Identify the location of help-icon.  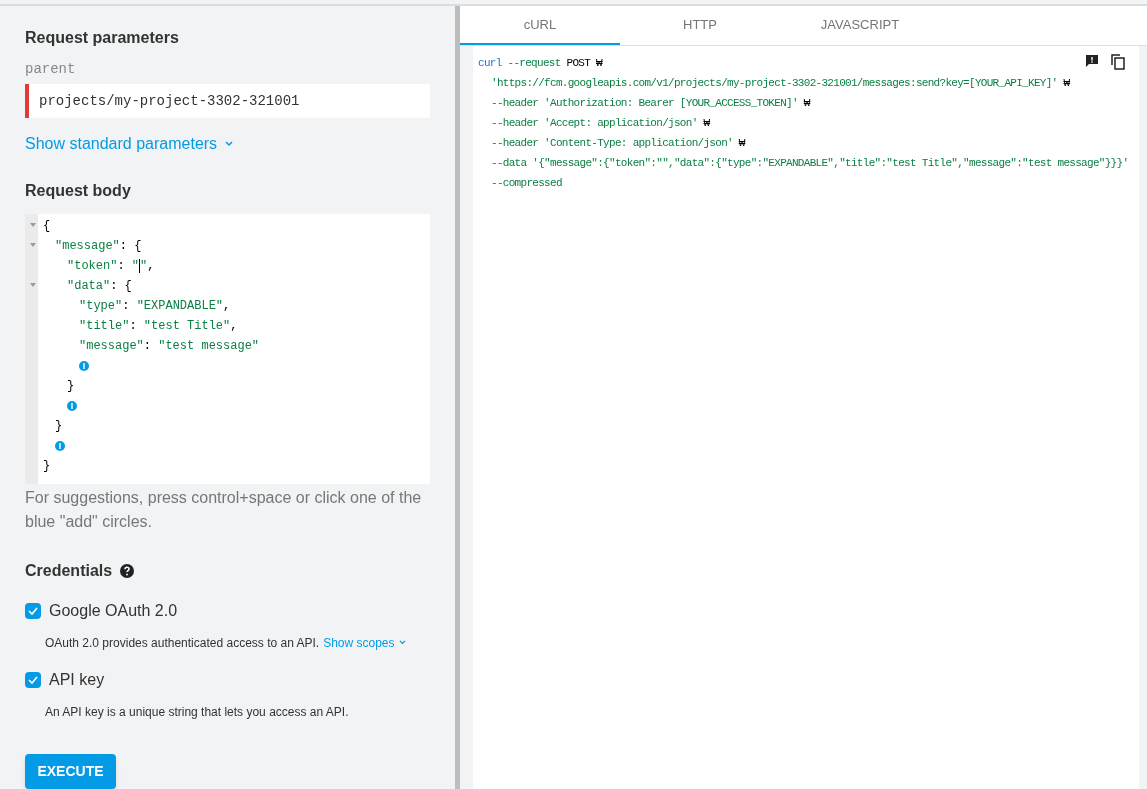
(127, 570).